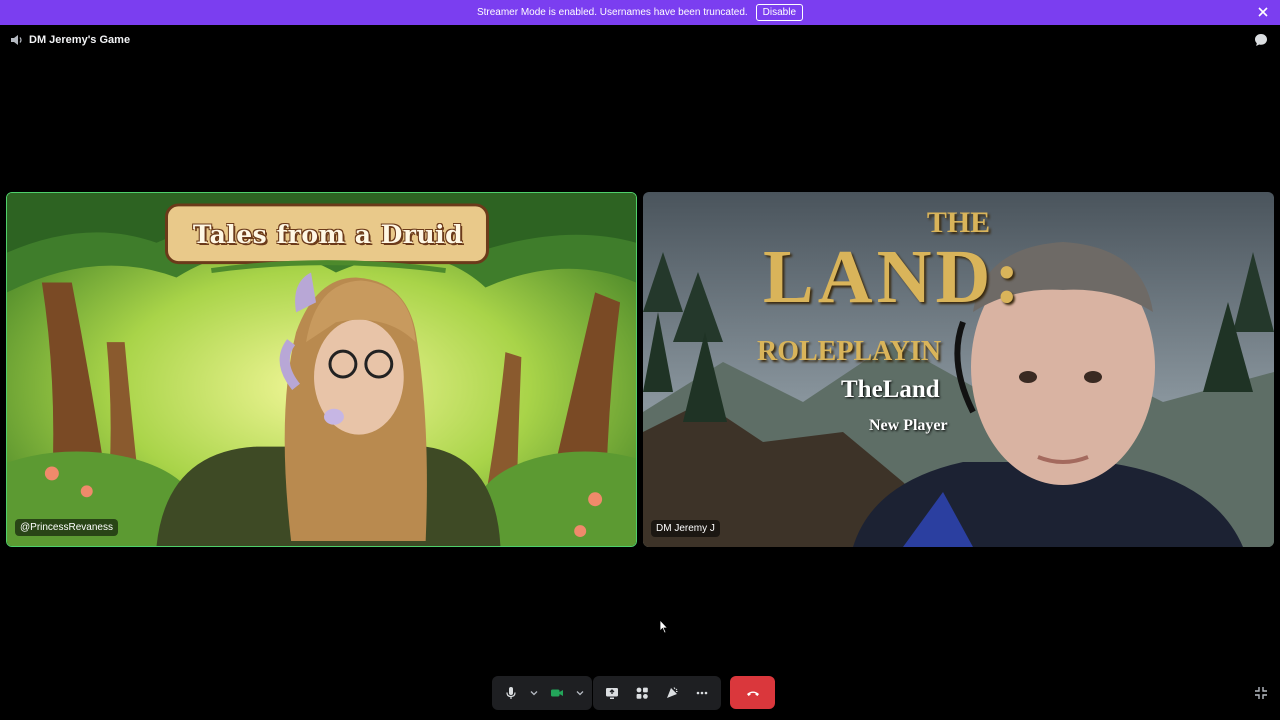  I want to click on camera-icon, so click(557, 693).